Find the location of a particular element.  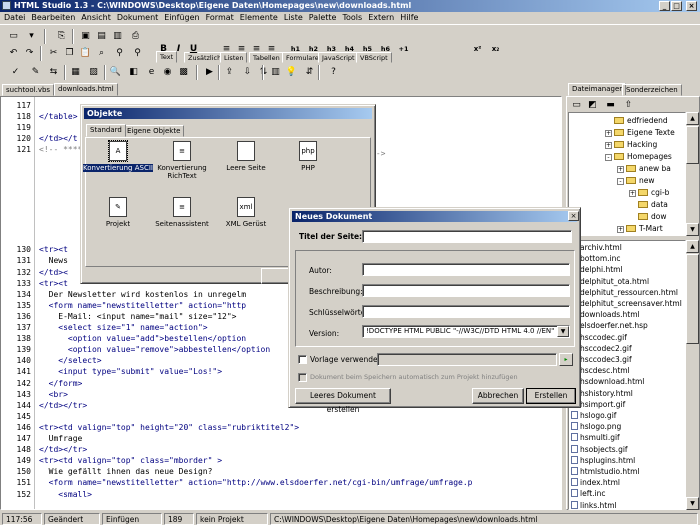

file-item: delphitut_ota.html is located at coordinates (610, 281).